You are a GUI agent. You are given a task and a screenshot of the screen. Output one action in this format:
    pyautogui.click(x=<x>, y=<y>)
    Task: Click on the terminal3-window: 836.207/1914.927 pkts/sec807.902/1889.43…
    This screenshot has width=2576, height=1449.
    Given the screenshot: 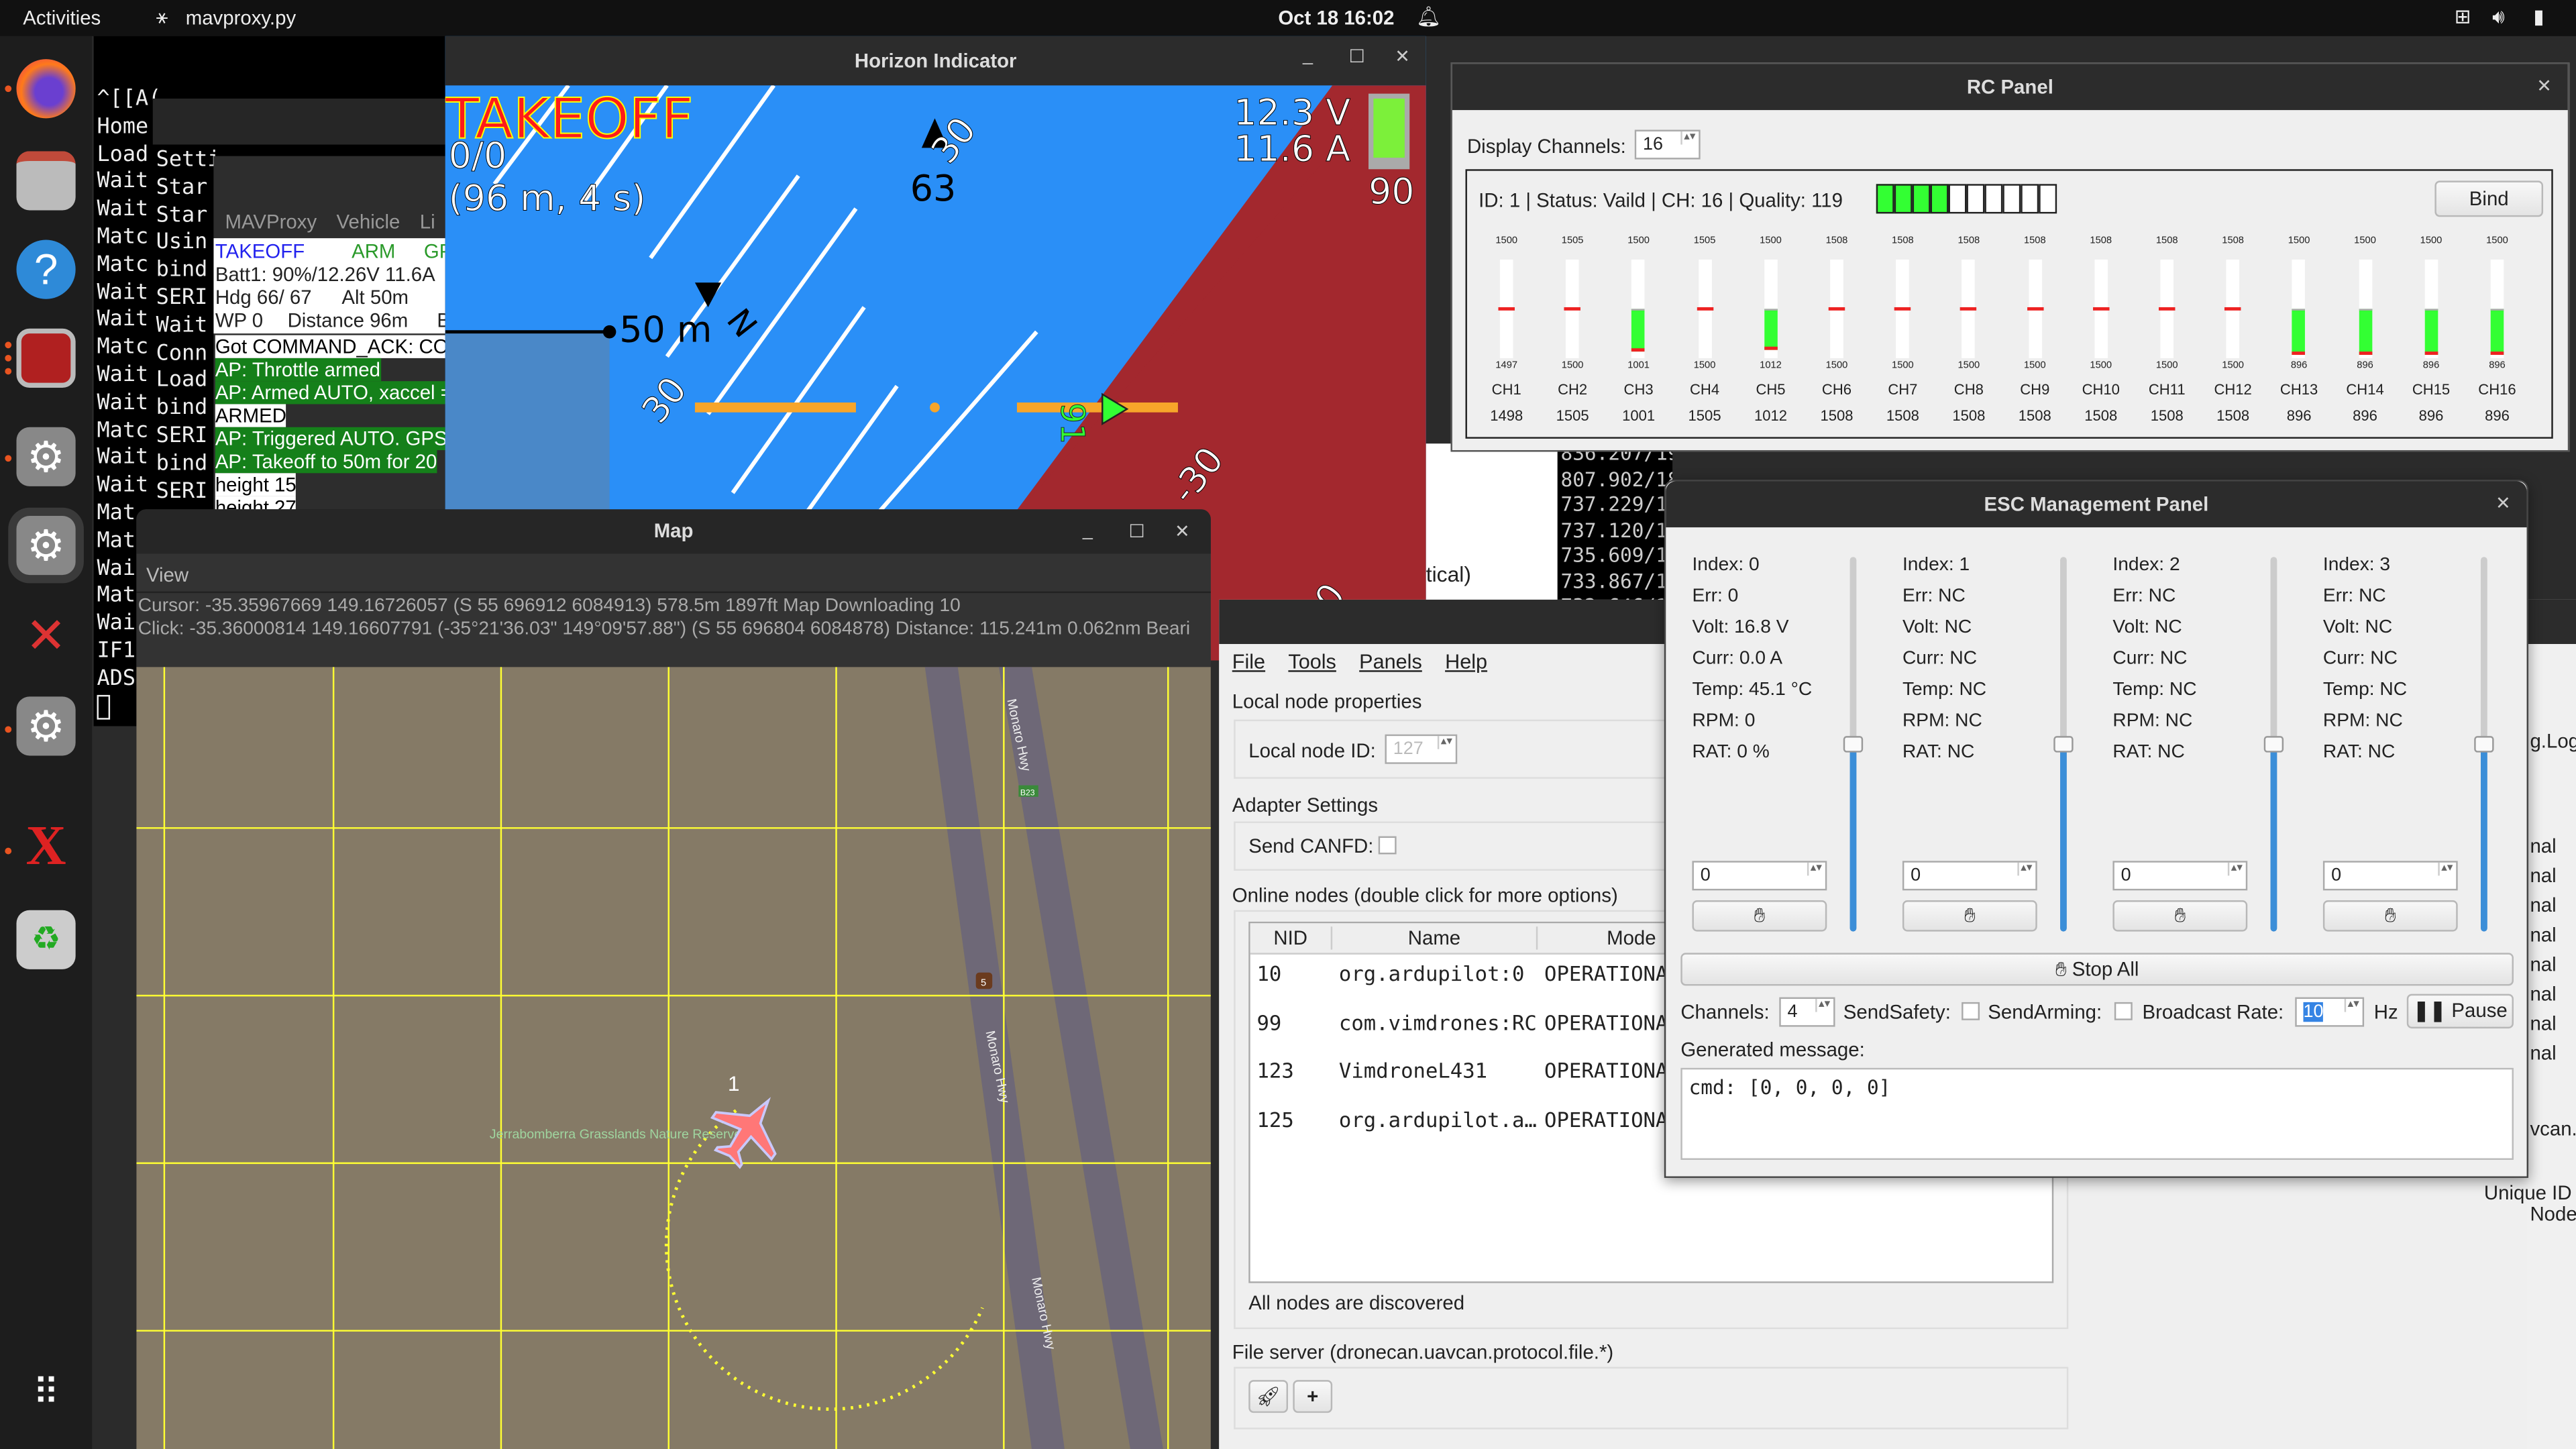 What is the action you would take?
    pyautogui.click(x=1615, y=520)
    